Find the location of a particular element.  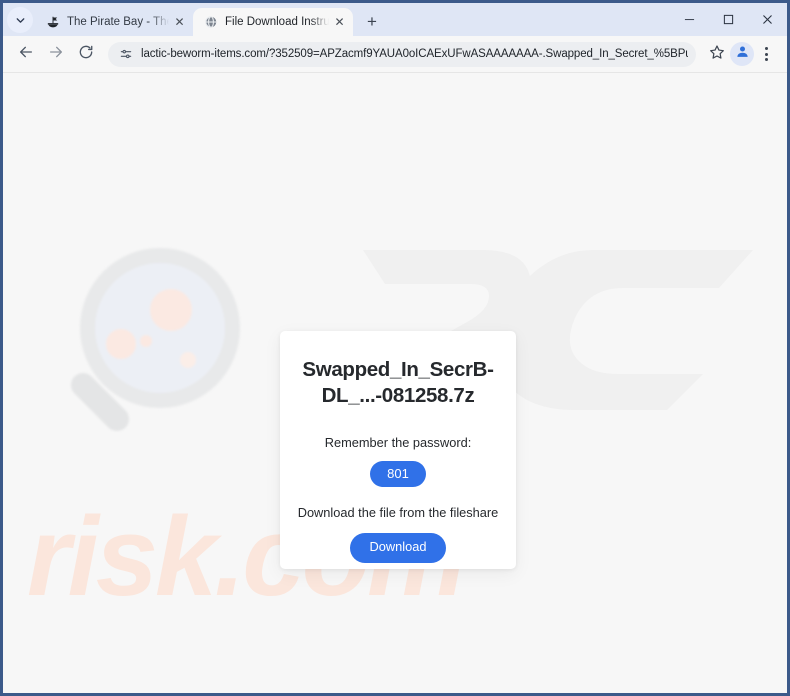

arrow-right-icon is located at coordinates (56, 54).